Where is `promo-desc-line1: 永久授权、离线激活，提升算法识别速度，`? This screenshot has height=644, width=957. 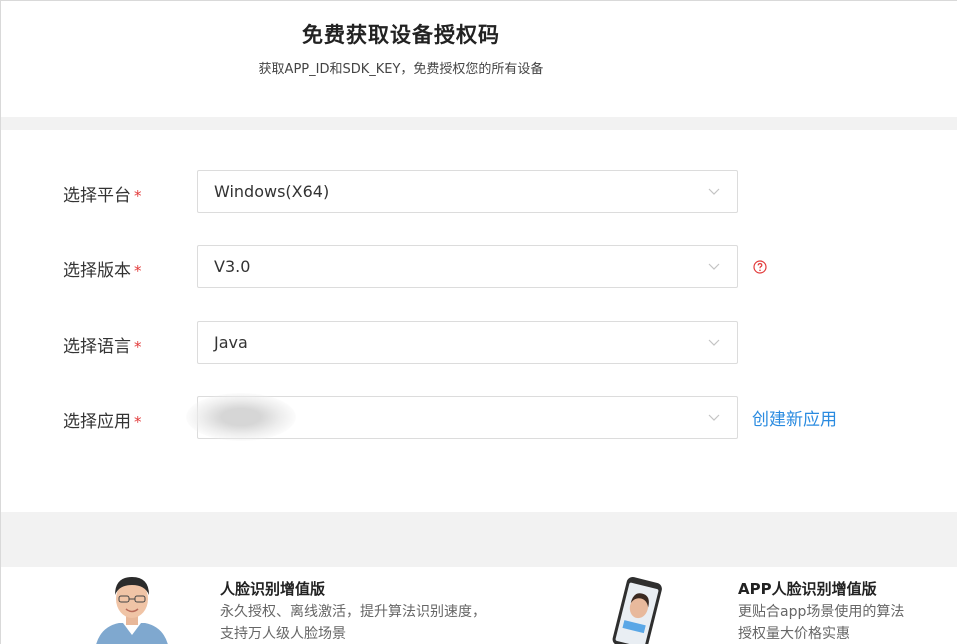
promo-desc-line1: 永久授权、离线激活，提升算法识别速度， is located at coordinates (353, 612).